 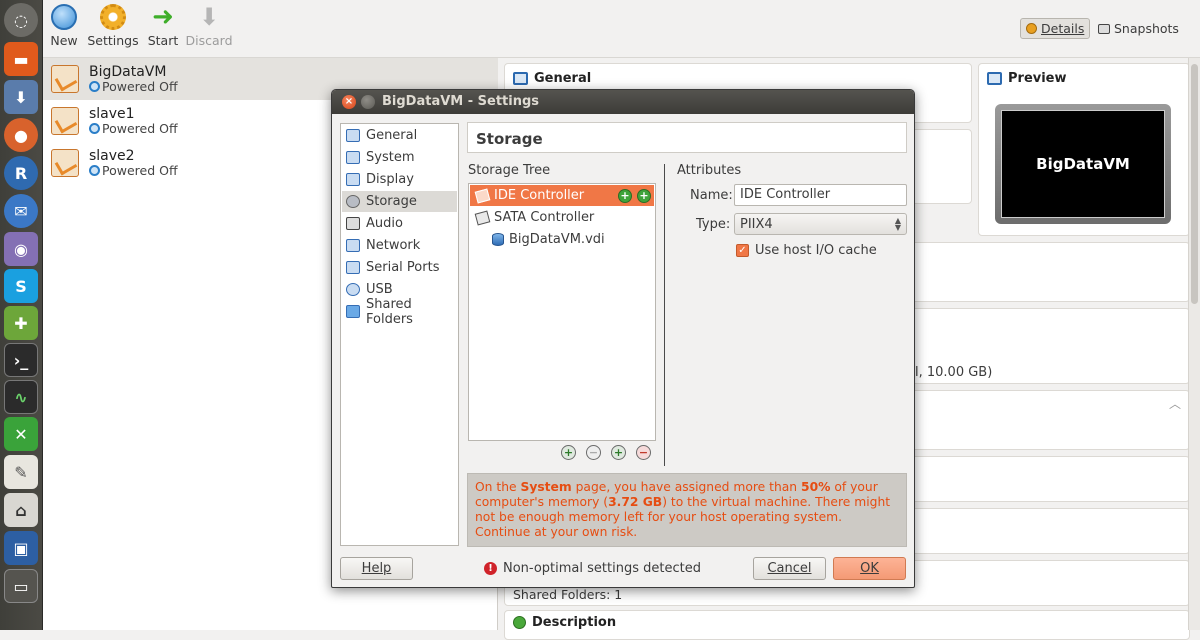 What do you see at coordinates (1194, 184) in the screenshot?
I see `scrollbar-thumb` at bounding box center [1194, 184].